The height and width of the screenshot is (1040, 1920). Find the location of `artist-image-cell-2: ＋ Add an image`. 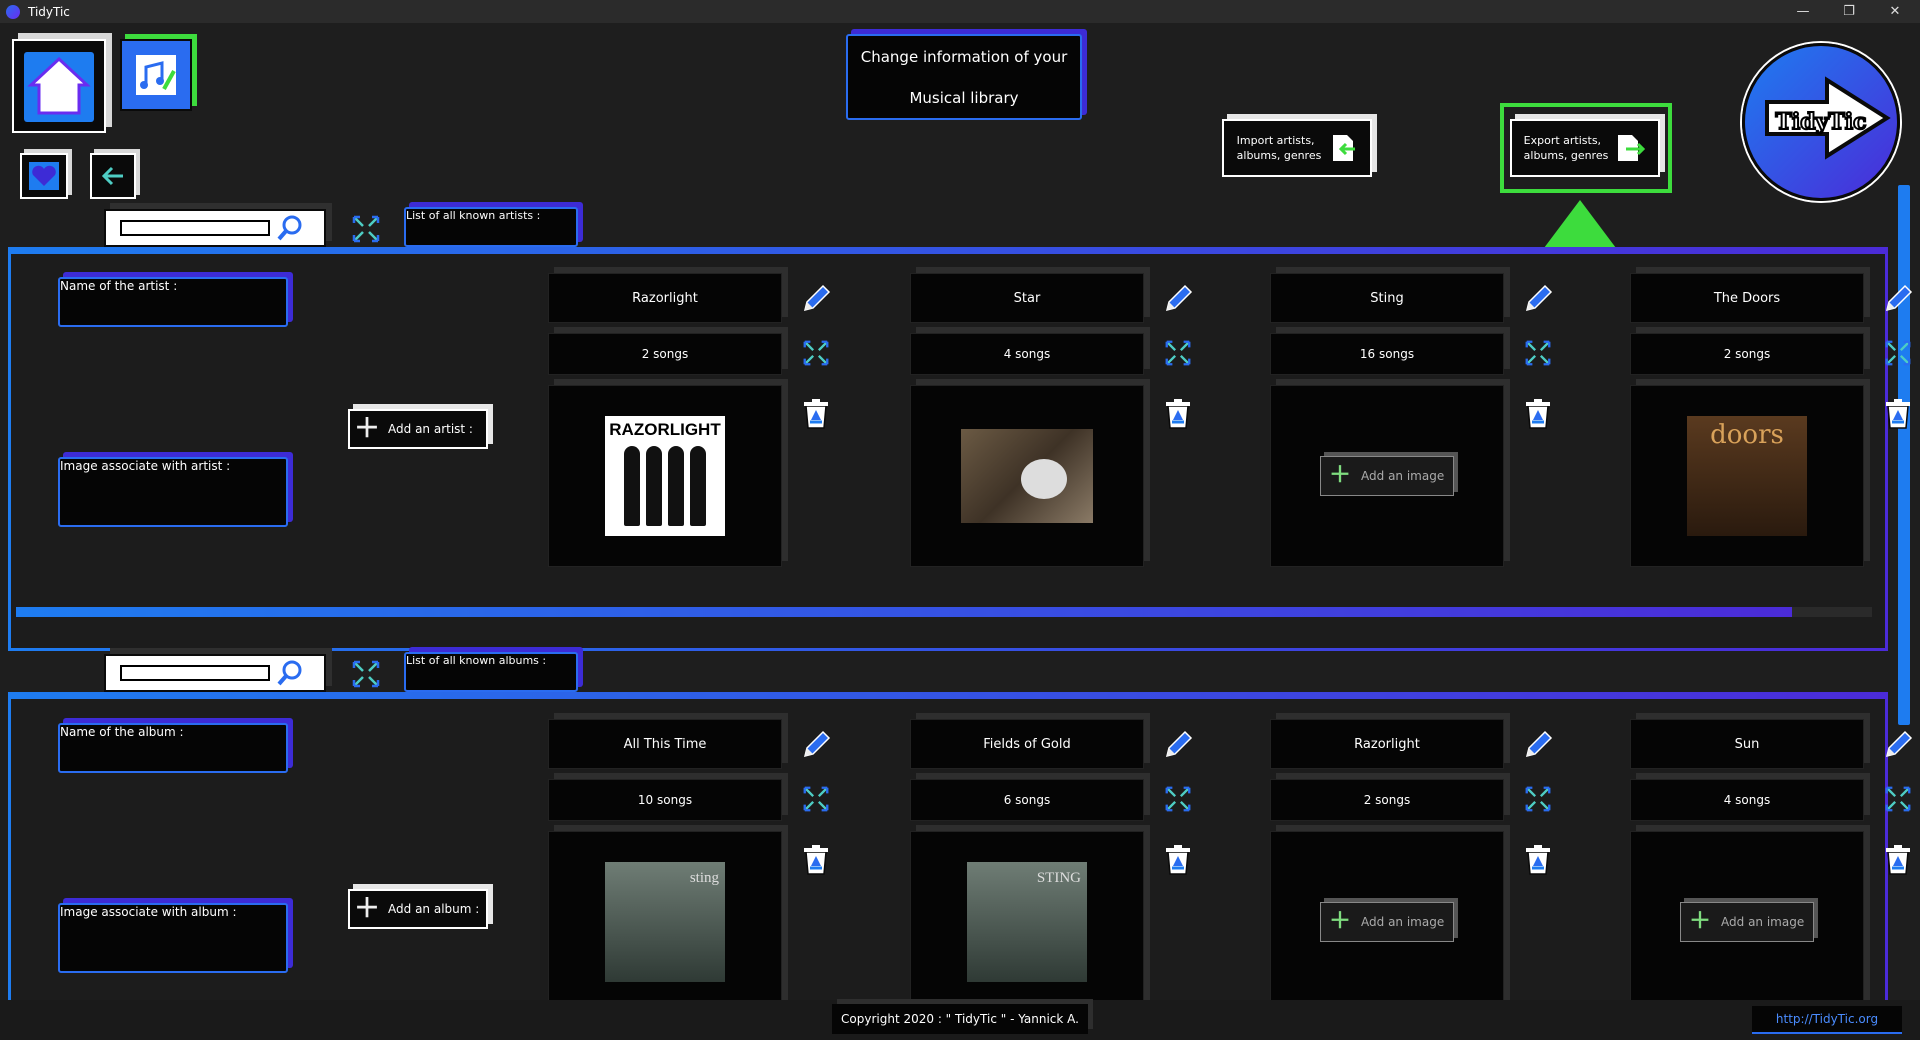

artist-image-cell-2: ＋ Add an image is located at coordinates (1387, 476).